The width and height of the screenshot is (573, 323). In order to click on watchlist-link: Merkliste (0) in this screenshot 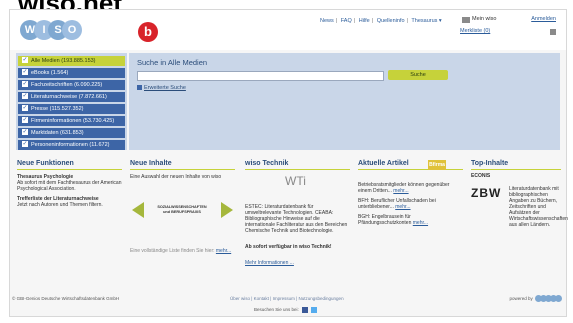, I will do `click(475, 31)`.